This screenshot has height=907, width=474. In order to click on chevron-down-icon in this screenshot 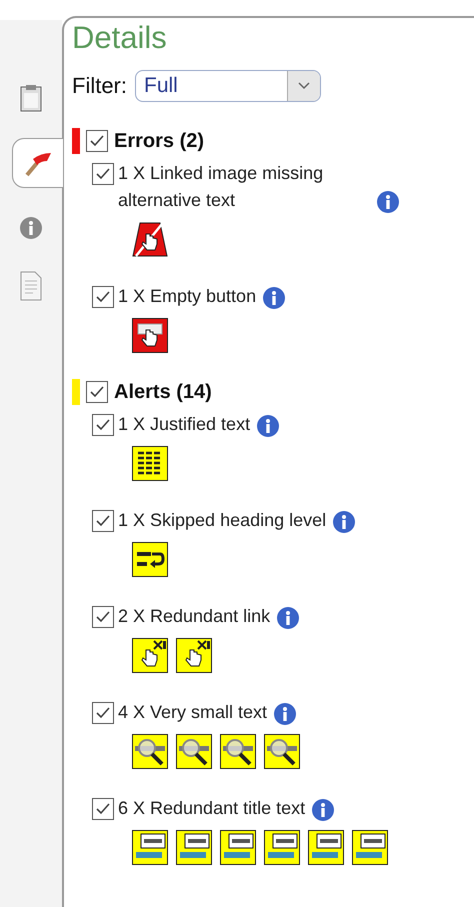, I will do `click(304, 86)`.